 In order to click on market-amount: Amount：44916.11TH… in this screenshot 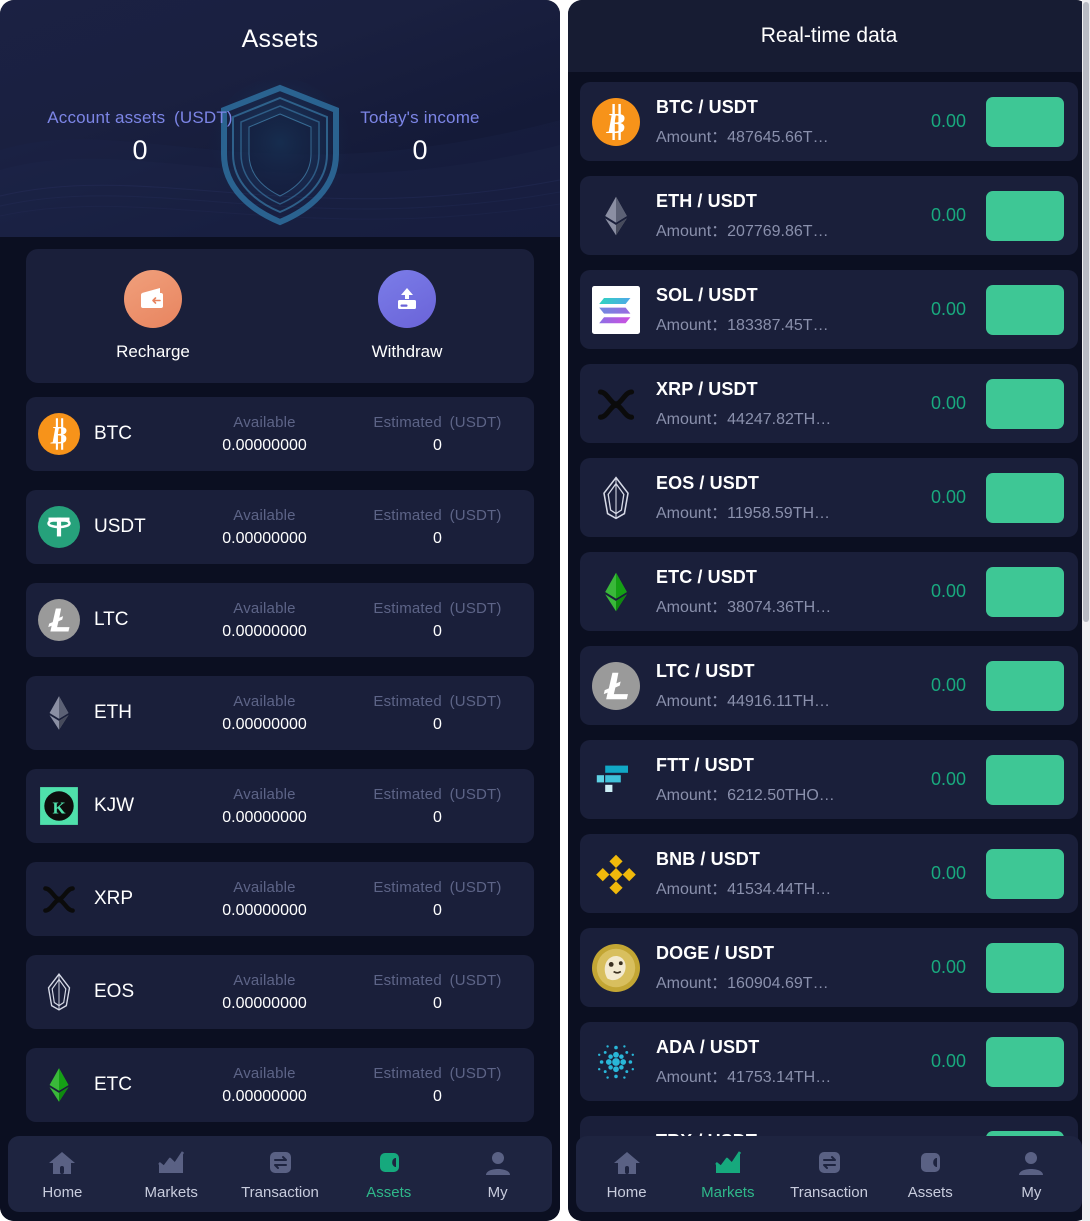, I will do `click(753, 699)`.